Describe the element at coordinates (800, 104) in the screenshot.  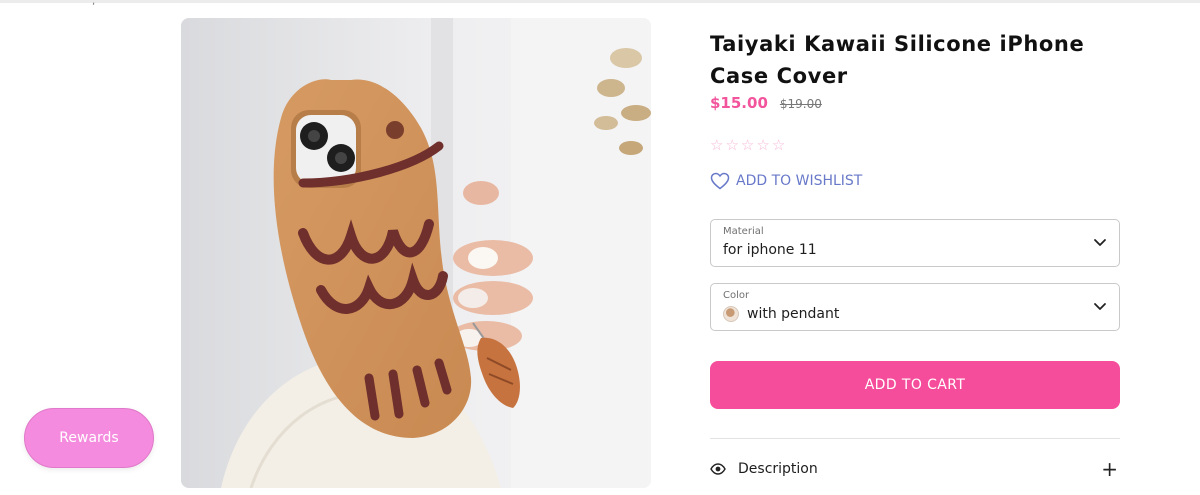
I see `compare-at-price: $19.00` at that location.